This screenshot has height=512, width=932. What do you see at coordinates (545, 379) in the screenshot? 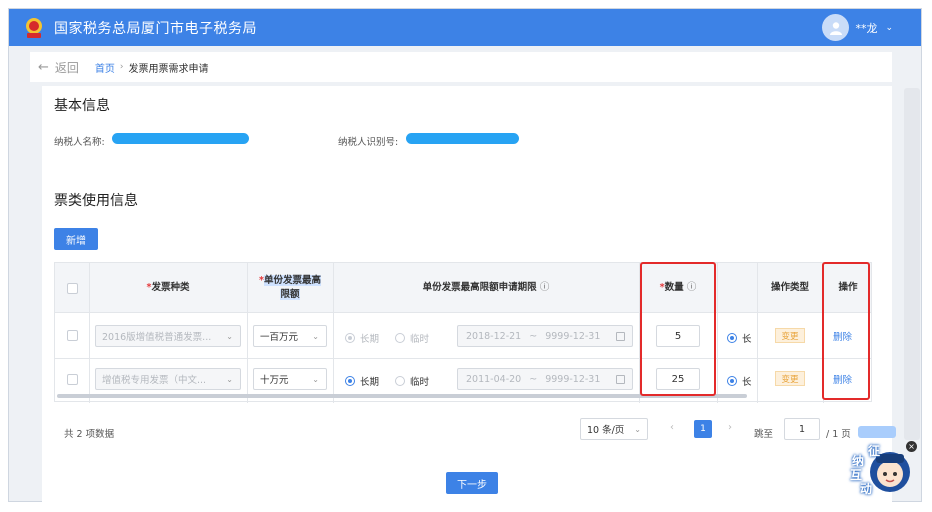
I see `date-range-picker: 2011-04-20 ~9999-12-31` at bounding box center [545, 379].